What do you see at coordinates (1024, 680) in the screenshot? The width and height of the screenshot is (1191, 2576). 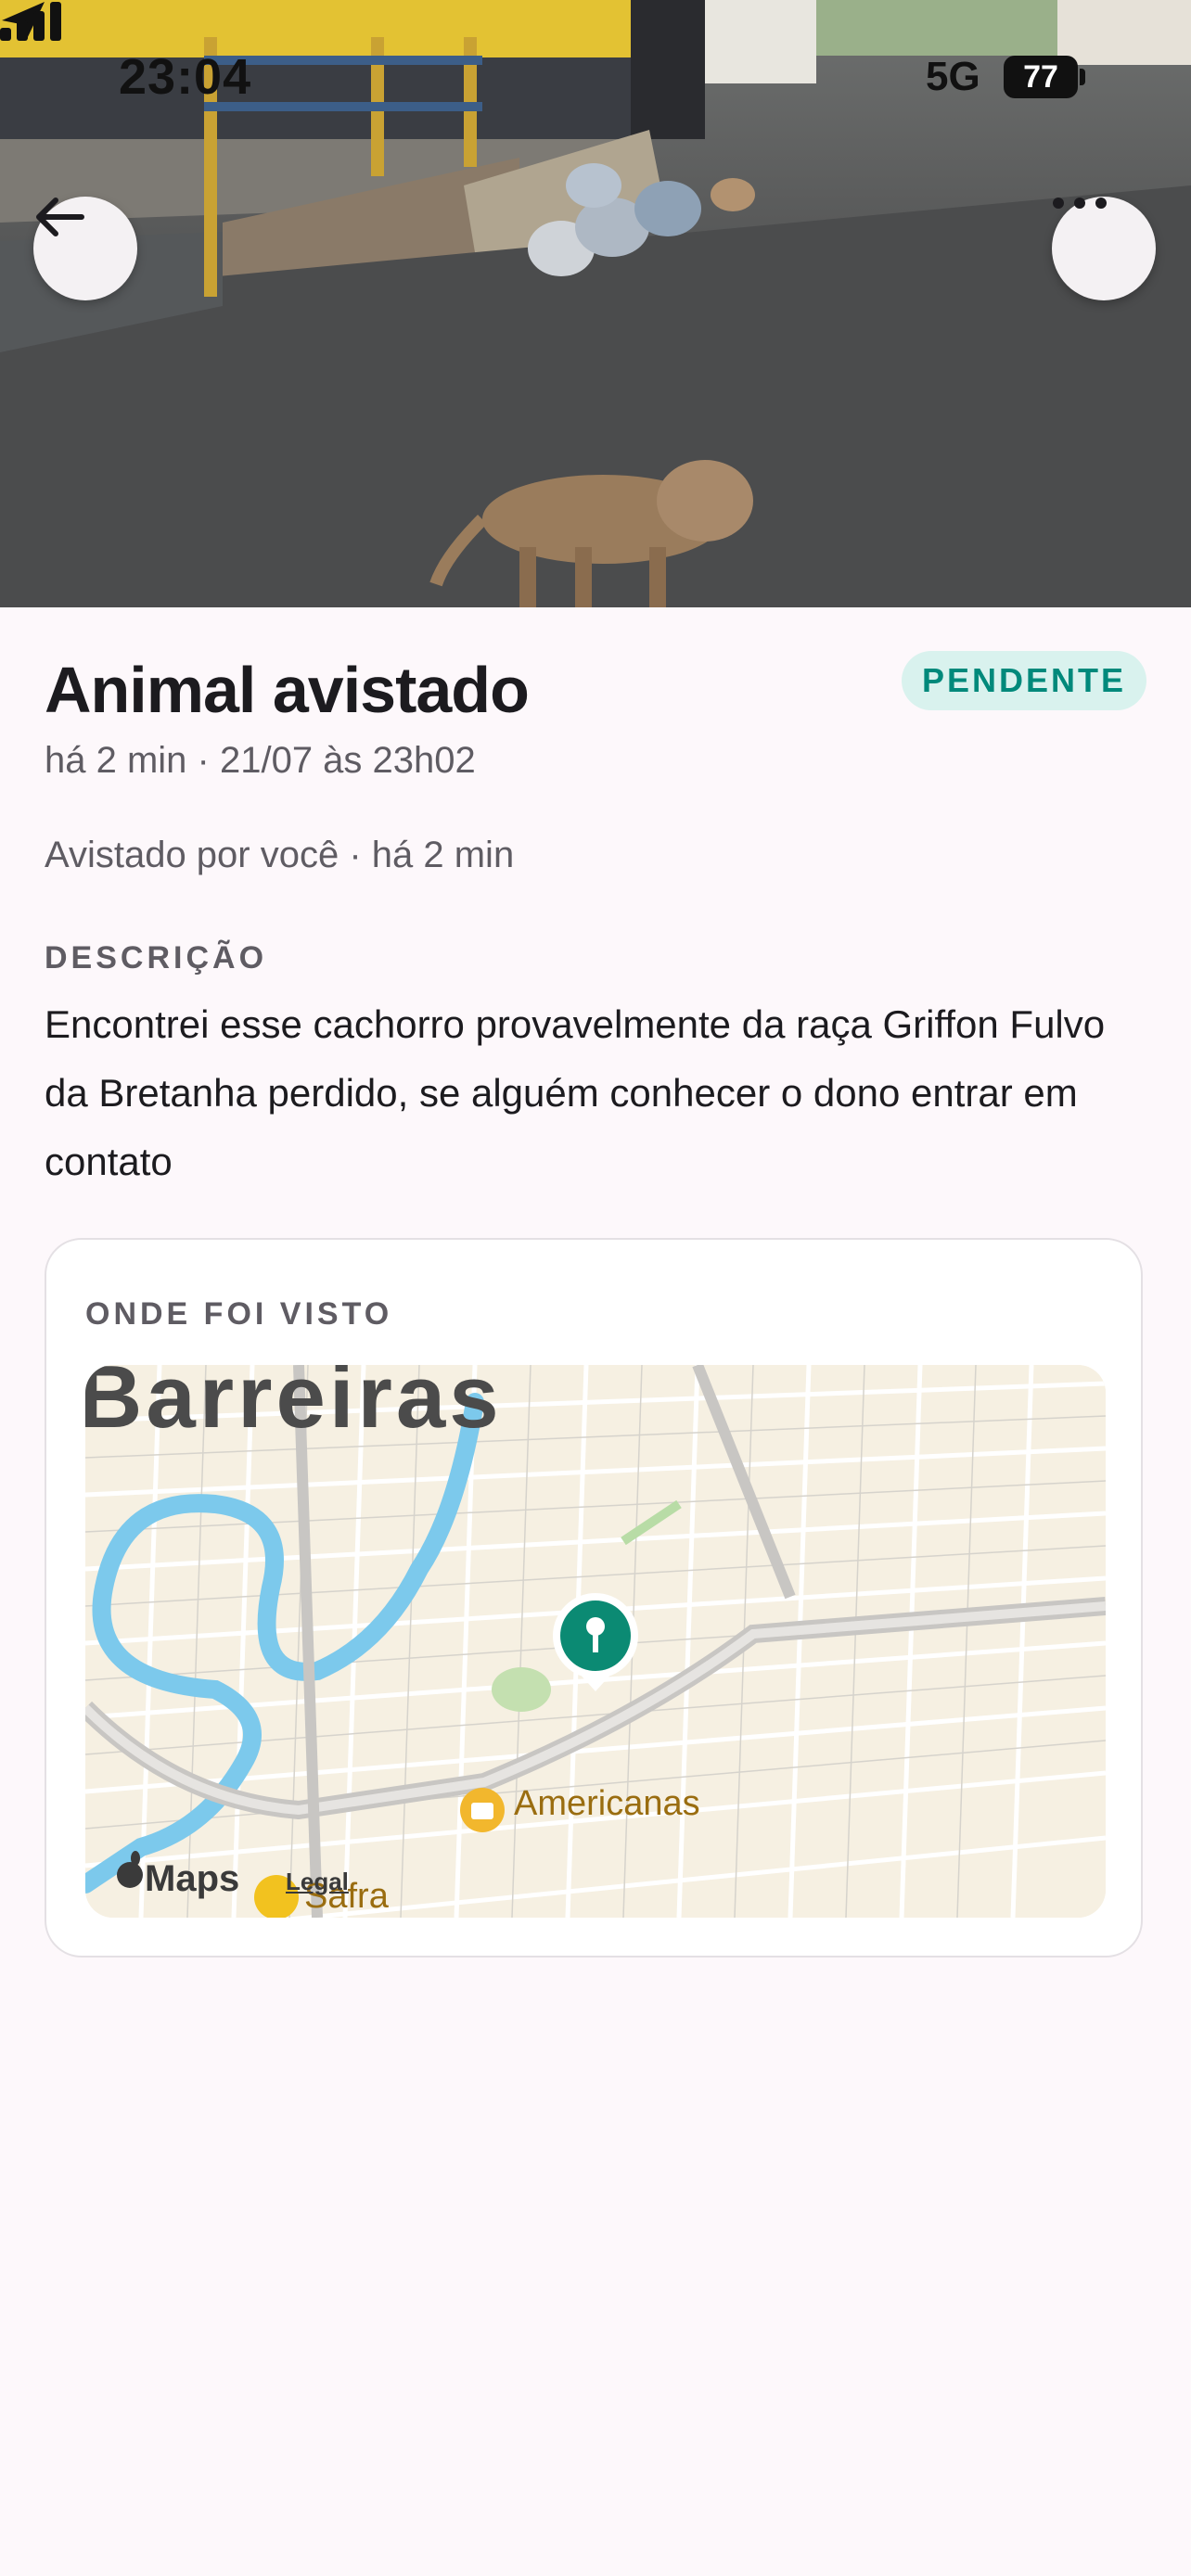 I see `status-badge: PENDENTE` at bounding box center [1024, 680].